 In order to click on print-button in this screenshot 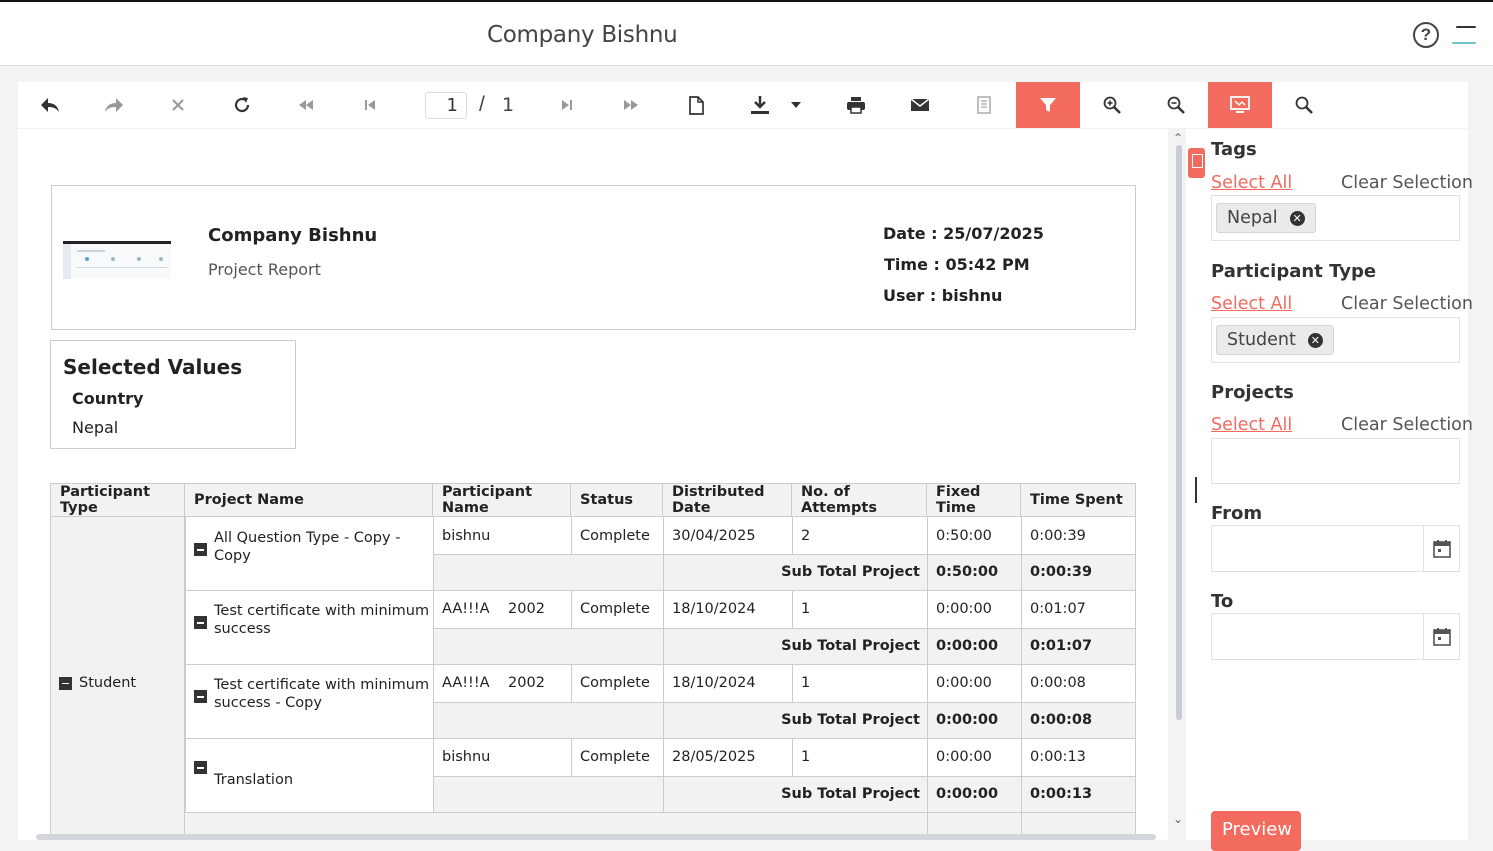, I will do `click(856, 105)`.